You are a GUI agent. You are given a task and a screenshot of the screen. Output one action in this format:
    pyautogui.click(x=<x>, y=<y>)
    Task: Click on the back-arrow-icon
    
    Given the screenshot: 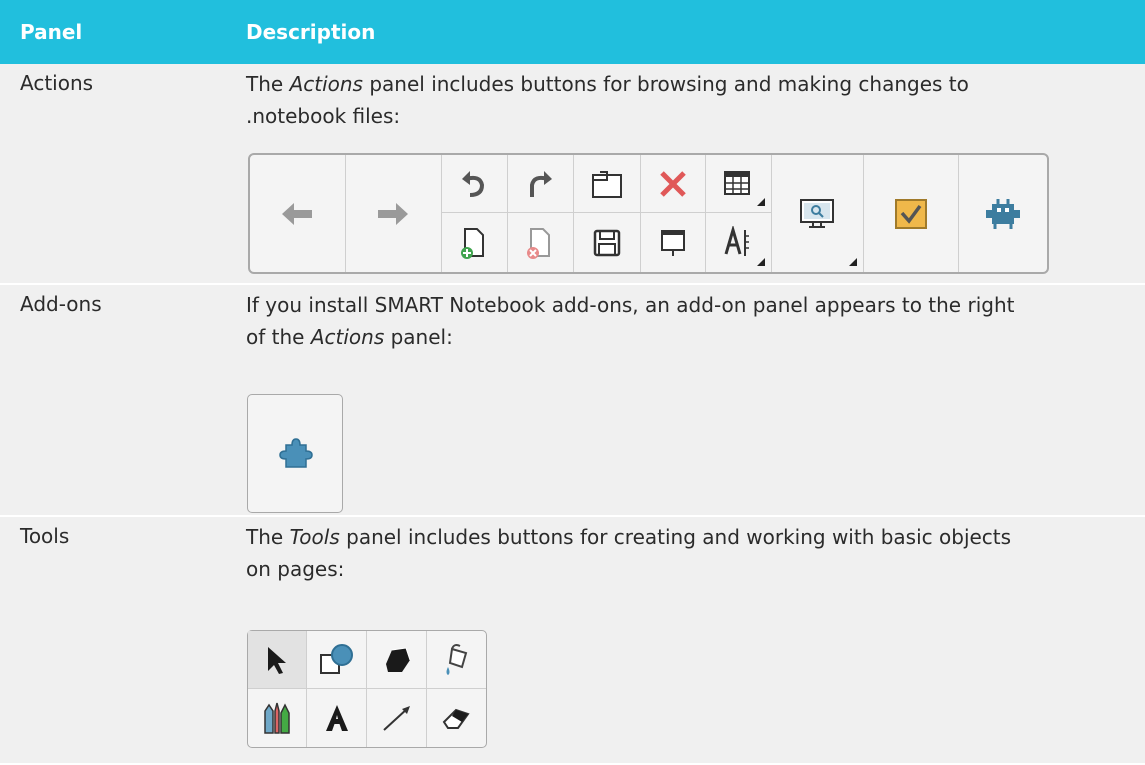 What is the action you would take?
    pyautogui.click(x=297, y=213)
    